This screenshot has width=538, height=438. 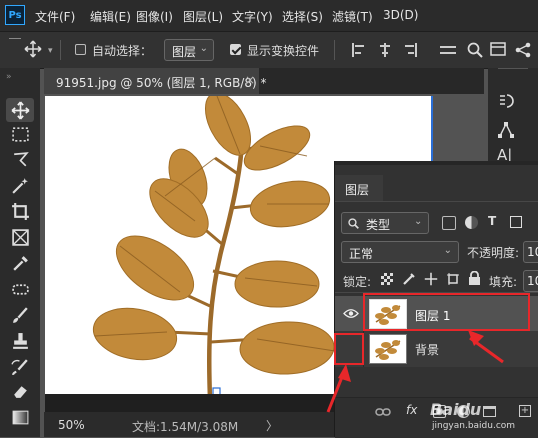 What do you see at coordinates (474, 278) in the screenshot?
I see `lock-all-icon` at bounding box center [474, 278].